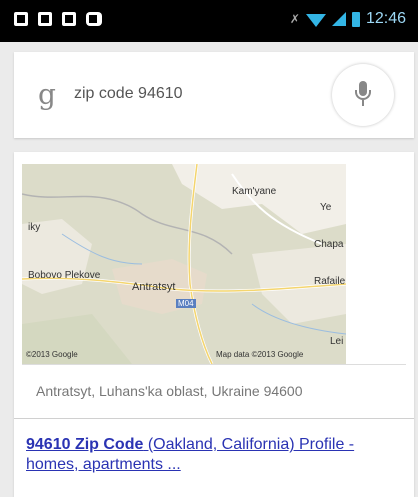 This screenshot has height=497, width=418. Describe the element at coordinates (385, 18) in the screenshot. I see `clock: 12:46` at that location.